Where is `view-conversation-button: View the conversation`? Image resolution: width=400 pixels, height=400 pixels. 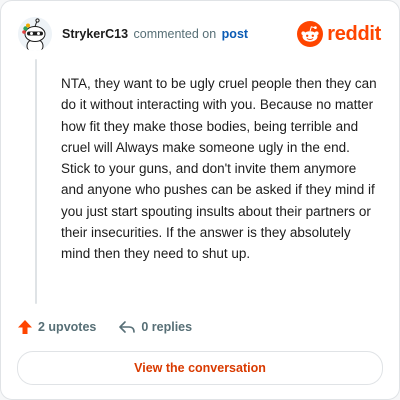
view-conversation-button: View the conversation is located at coordinates (200, 368).